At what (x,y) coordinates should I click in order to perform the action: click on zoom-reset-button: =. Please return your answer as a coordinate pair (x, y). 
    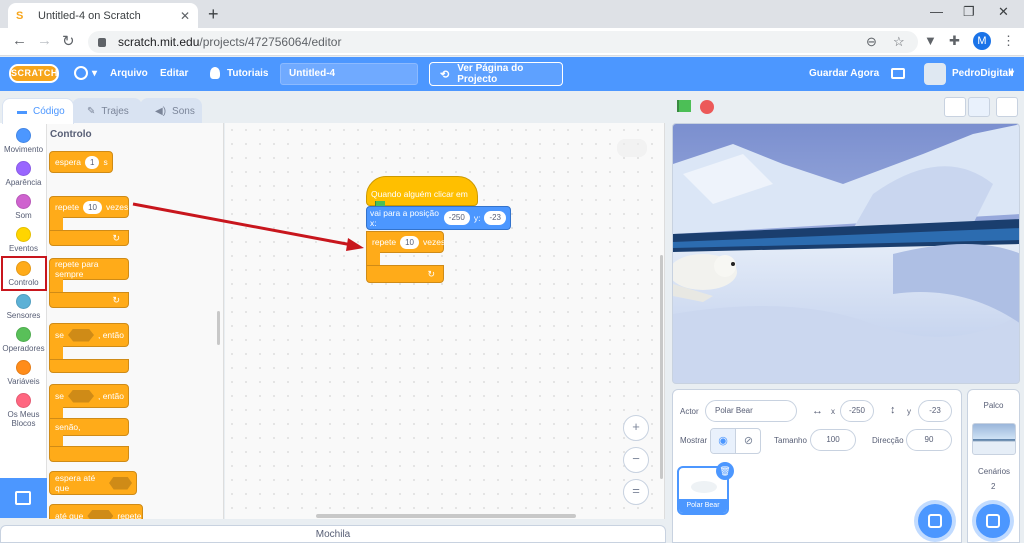
    Looking at the image, I should click on (636, 492).